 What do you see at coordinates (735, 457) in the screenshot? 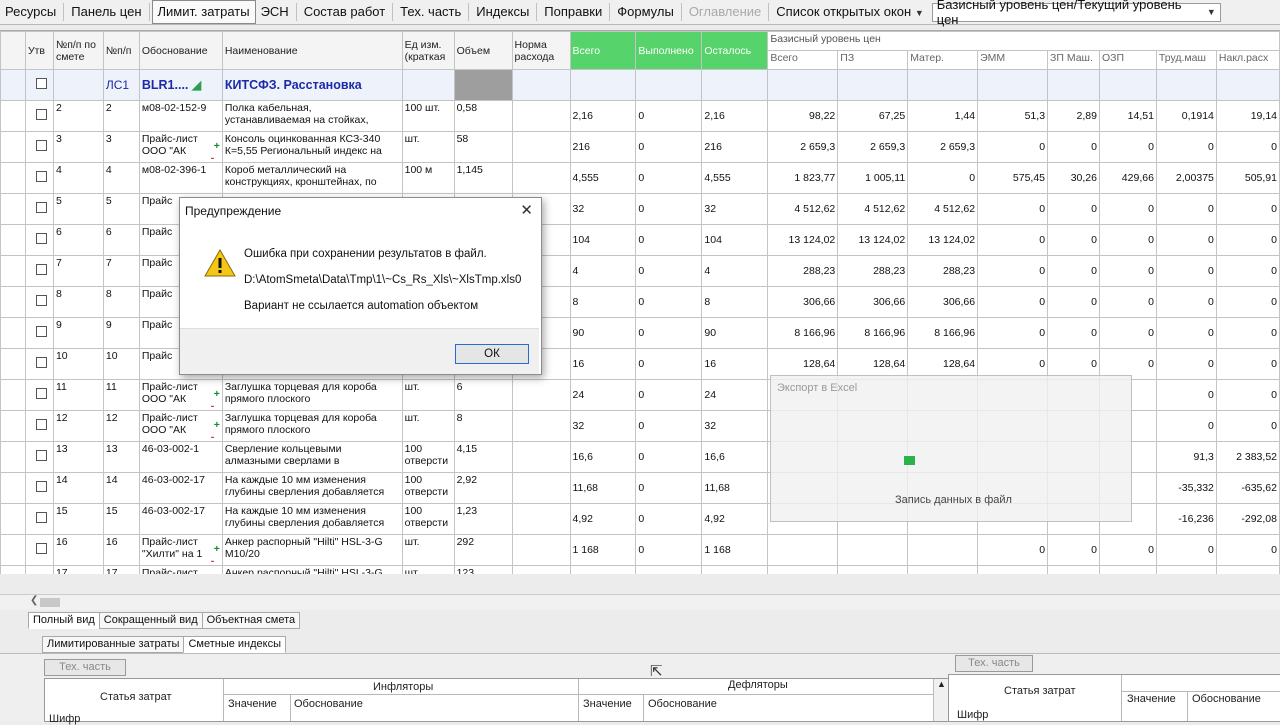
I see `cell-left: 16,6` at bounding box center [735, 457].